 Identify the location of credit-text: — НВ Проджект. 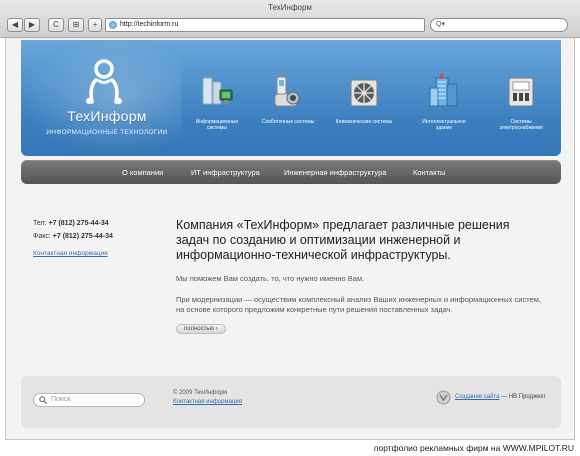
(522, 397).